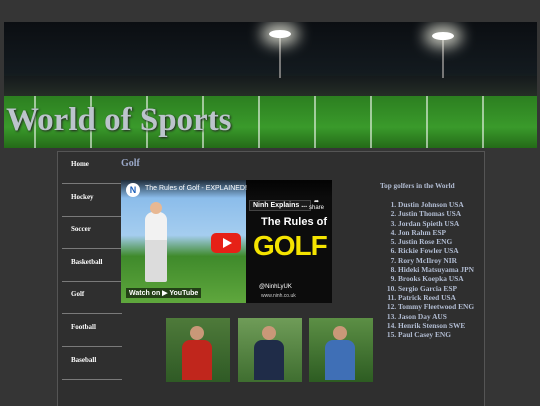  What do you see at coordinates (130, 163) in the screenshot?
I see `section-title: Golf` at bounding box center [130, 163].